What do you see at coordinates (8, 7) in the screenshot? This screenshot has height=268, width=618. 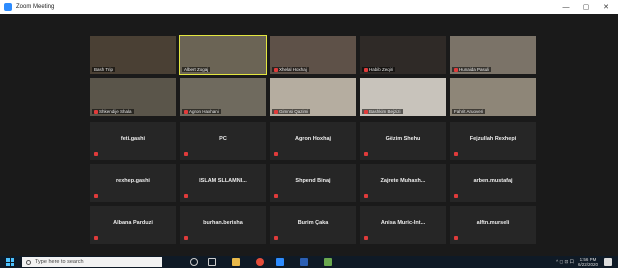 I see `zoom-app-icon` at bounding box center [8, 7].